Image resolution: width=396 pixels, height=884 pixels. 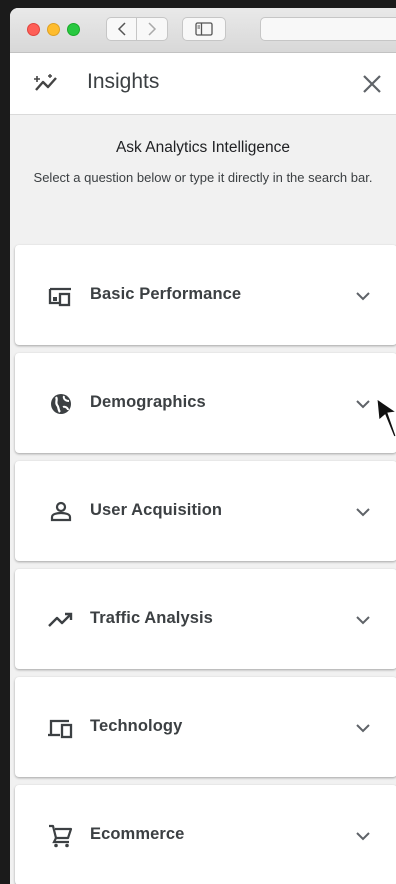 What do you see at coordinates (60, 619) in the screenshot?
I see `trending-up-icon` at bounding box center [60, 619].